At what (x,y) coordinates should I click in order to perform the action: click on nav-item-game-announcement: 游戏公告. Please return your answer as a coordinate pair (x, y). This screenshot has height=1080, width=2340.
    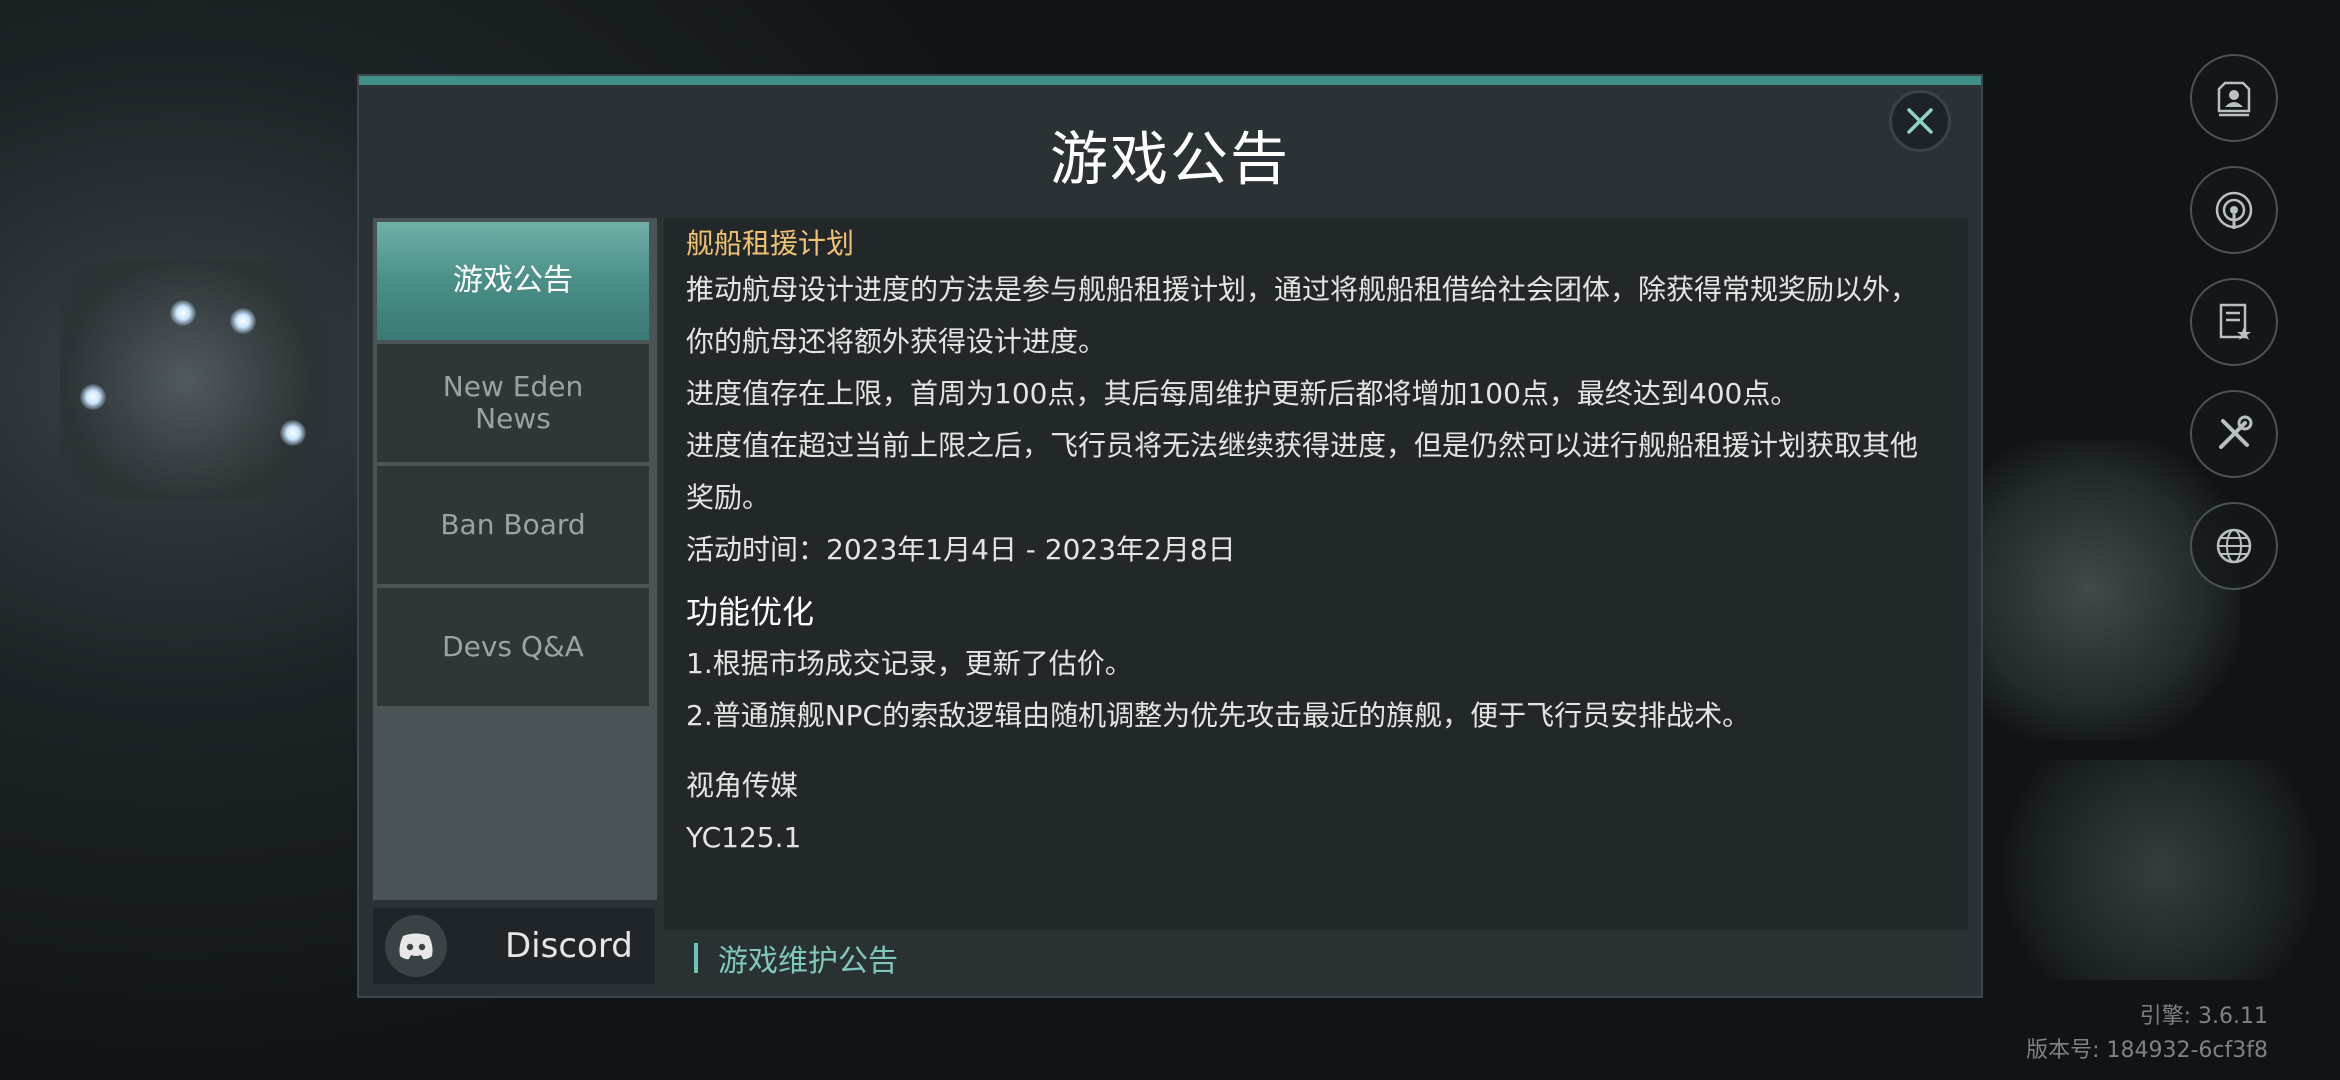
    Looking at the image, I should click on (513, 281).